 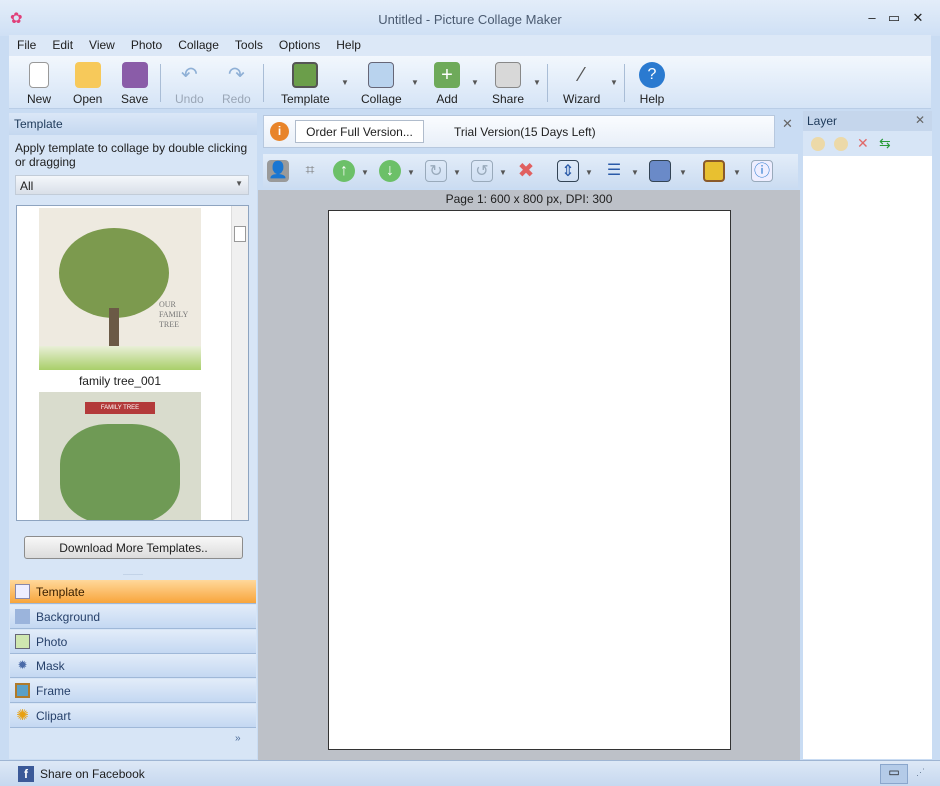 I want to click on new-button: New, so click(x=39, y=84).